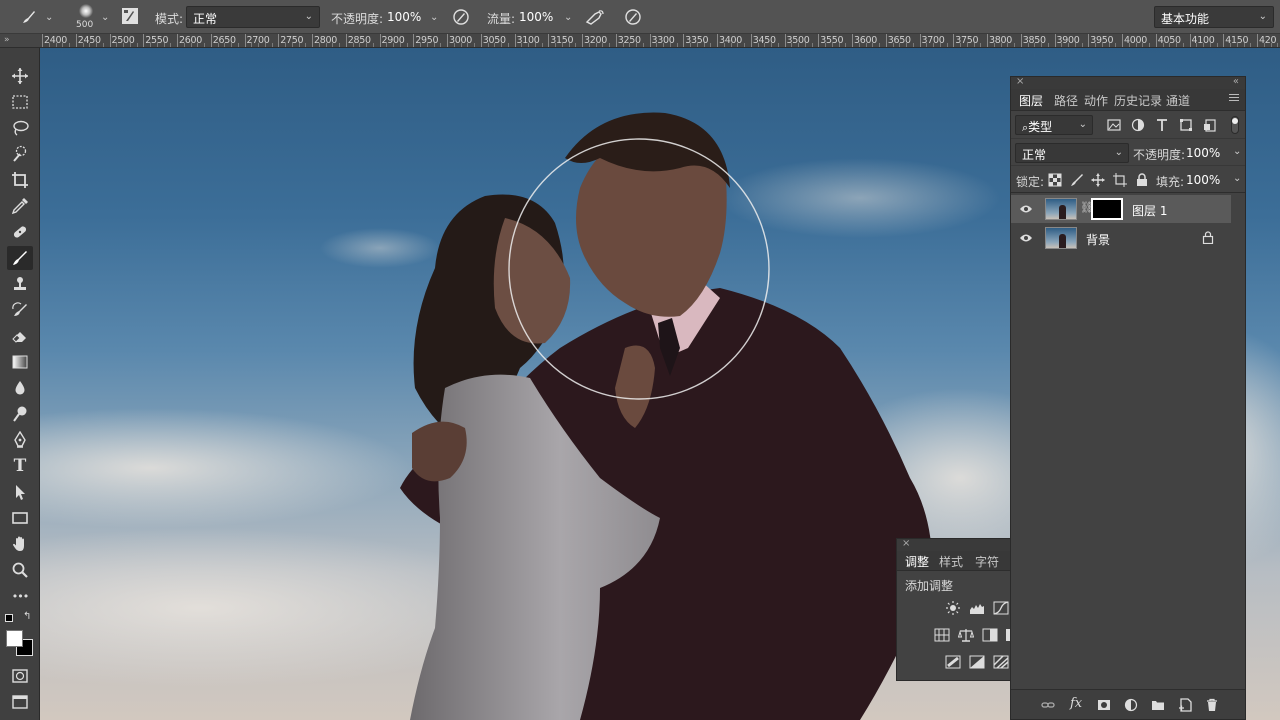 This screenshot has width=1280, height=720. What do you see at coordinates (1138, 100) in the screenshot?
I see `tab-history: 历史记录` at bounding box center [1138, 100].